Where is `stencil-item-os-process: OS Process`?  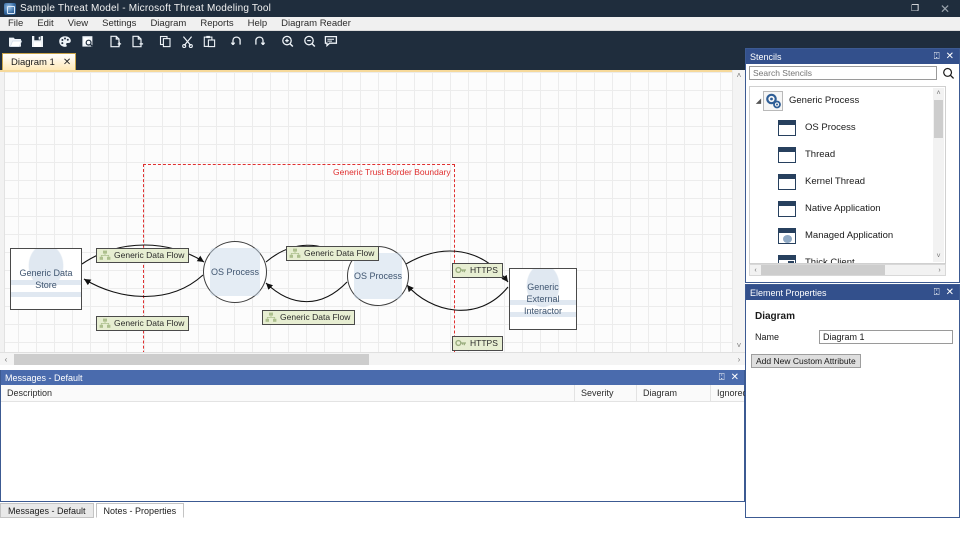
stencil-item-os-process: OS Process is located at coordinates (847, 127).